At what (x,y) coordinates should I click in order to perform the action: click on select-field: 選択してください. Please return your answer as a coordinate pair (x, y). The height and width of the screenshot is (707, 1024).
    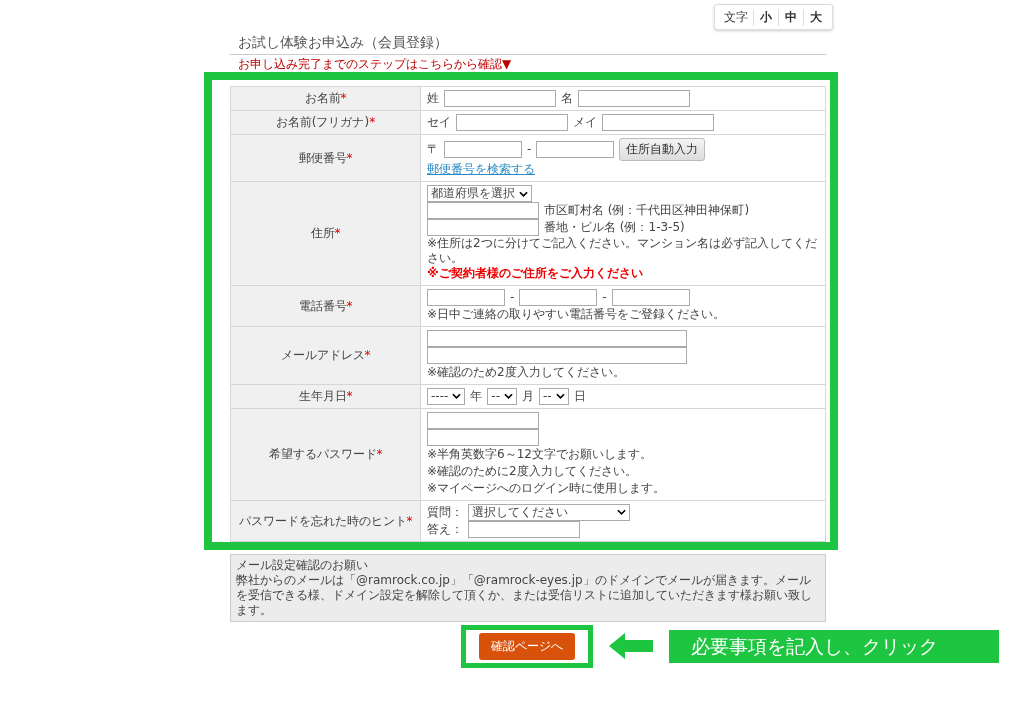
    Looking at the image, I should click on (549, 512).